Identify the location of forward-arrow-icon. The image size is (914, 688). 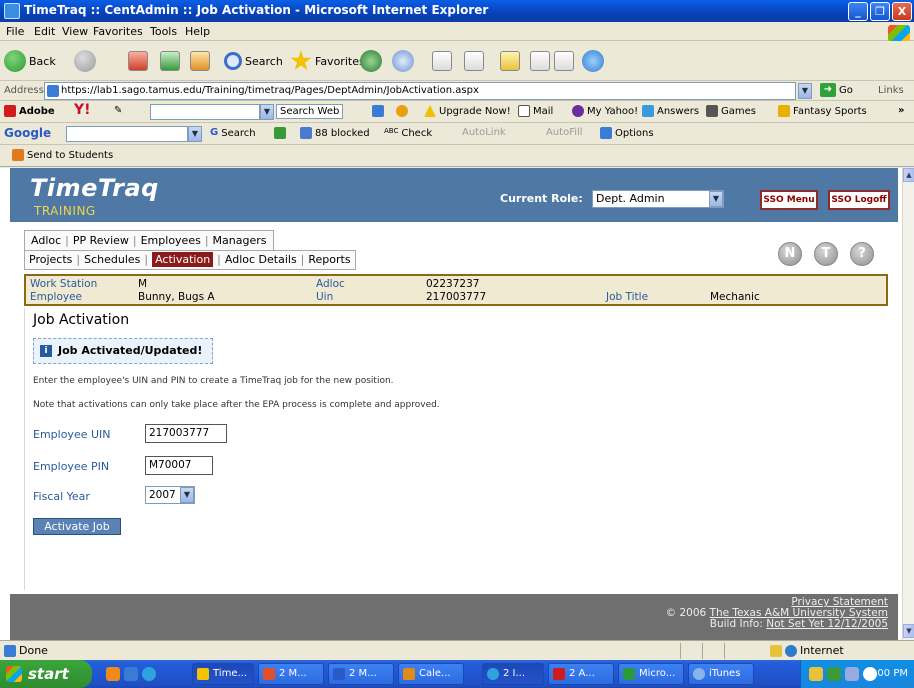
(85, 61).